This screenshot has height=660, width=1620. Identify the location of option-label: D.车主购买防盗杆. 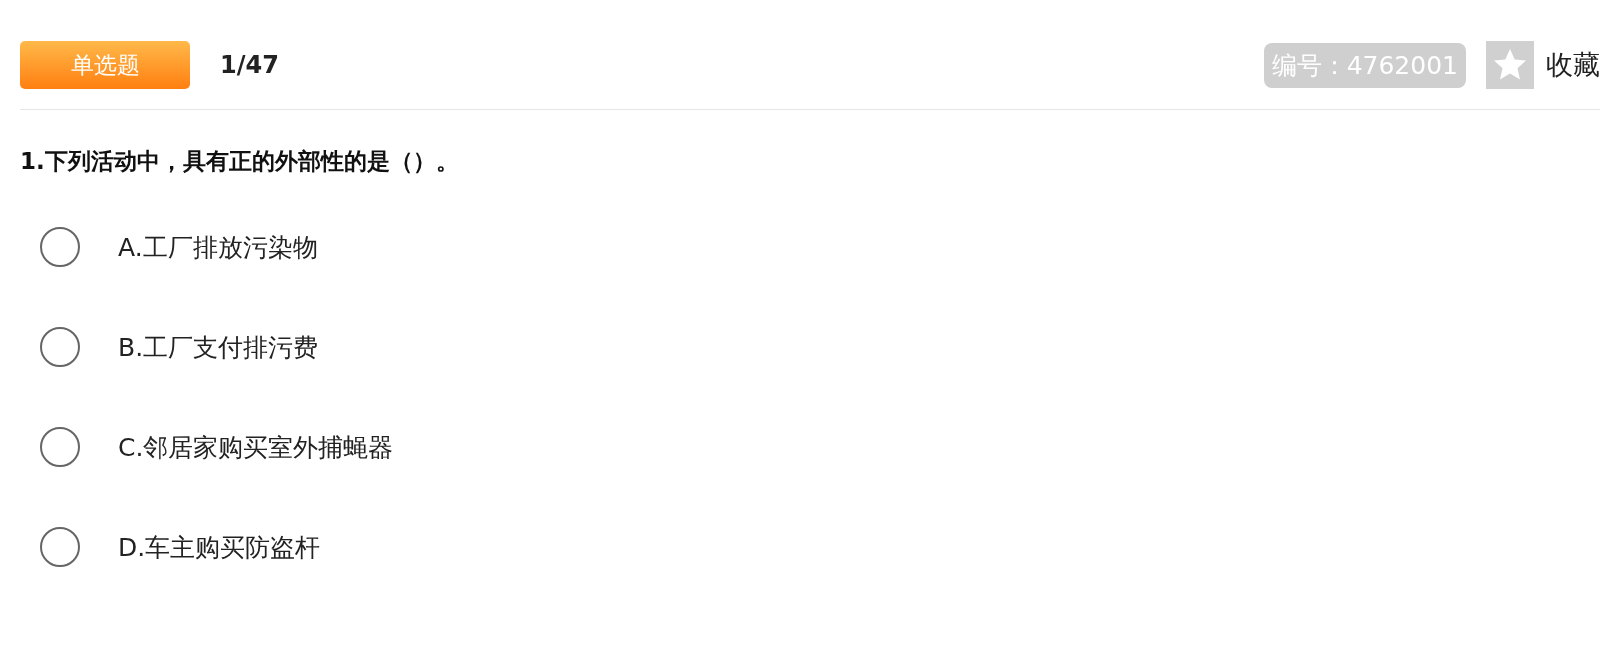
(219, 547).